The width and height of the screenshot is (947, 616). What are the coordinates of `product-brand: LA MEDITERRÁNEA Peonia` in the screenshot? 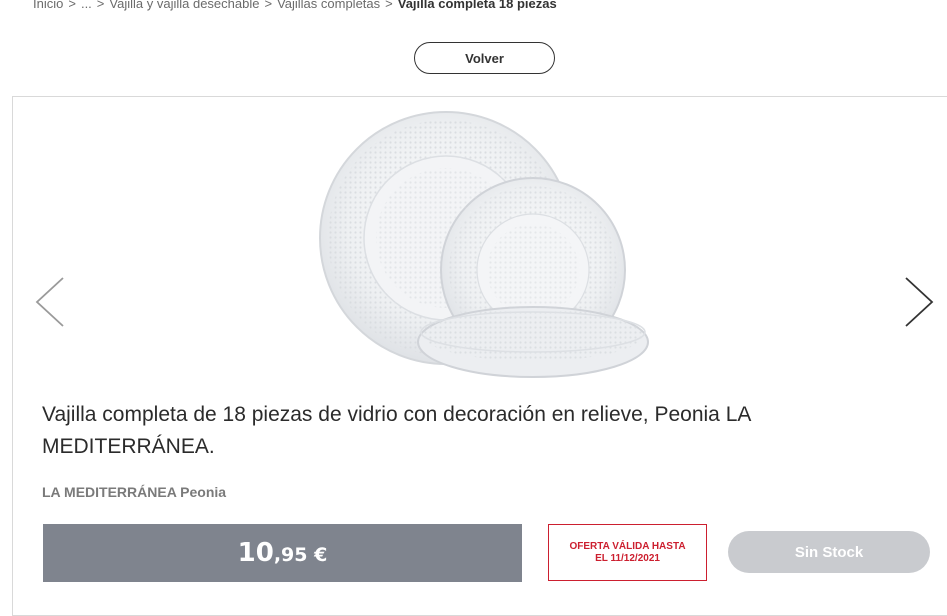 It's located at (134, 492).